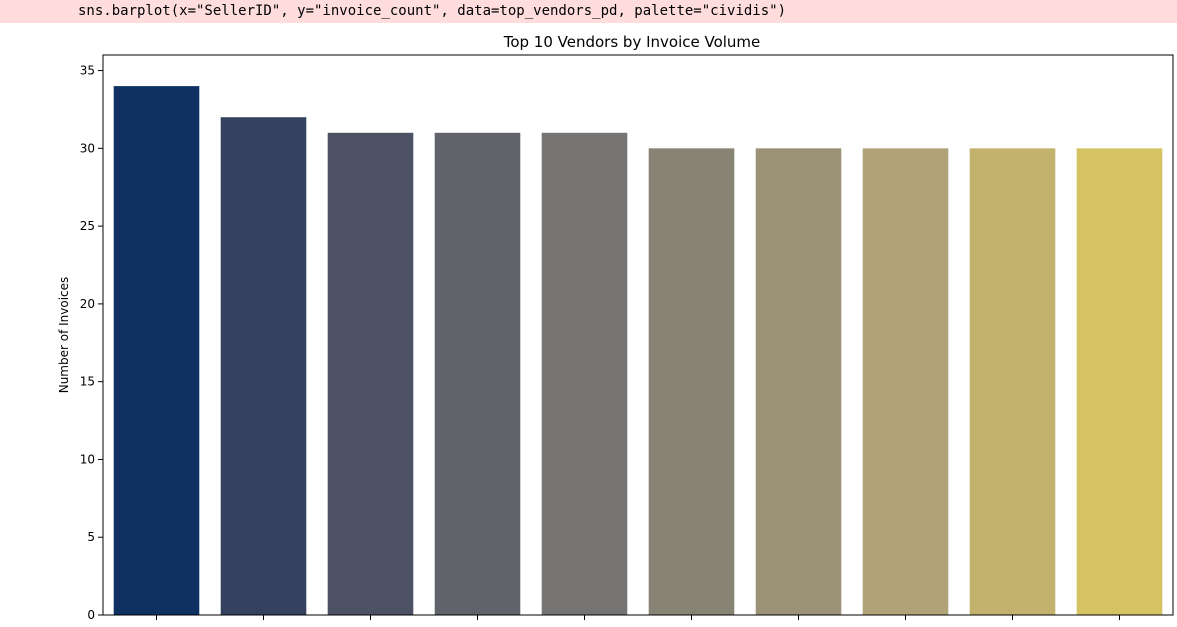 The width and height of the screenshot is (1177, 627). I want to click on y-axis: 0 5 10 15 20 25 30 35, so click(91, 343).